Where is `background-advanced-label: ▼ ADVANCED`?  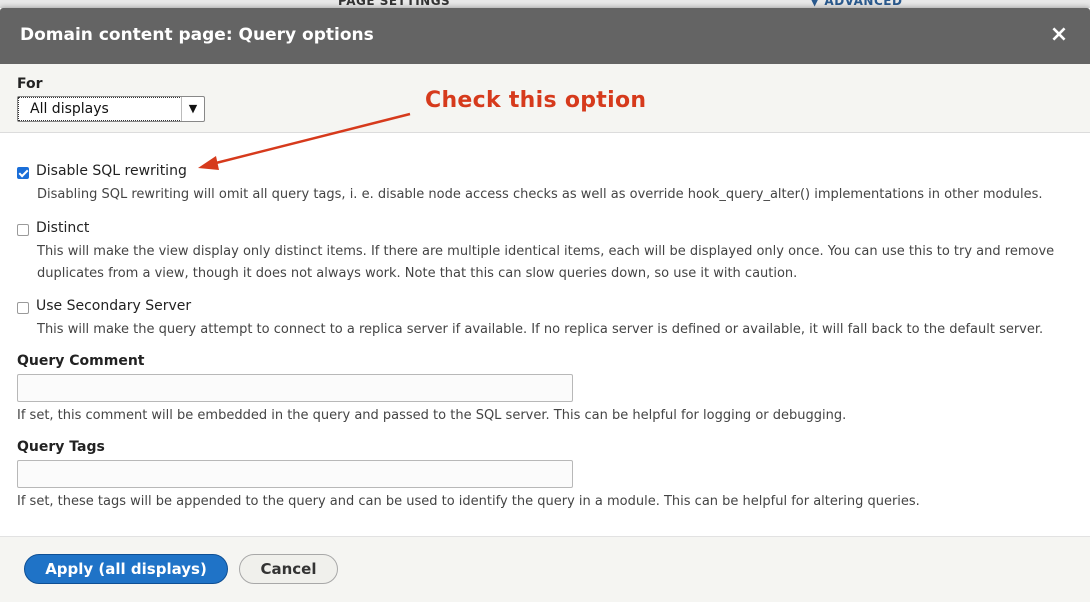 background-advanced-label: ▼ ADVANCED is located at coordinates (856, 4).